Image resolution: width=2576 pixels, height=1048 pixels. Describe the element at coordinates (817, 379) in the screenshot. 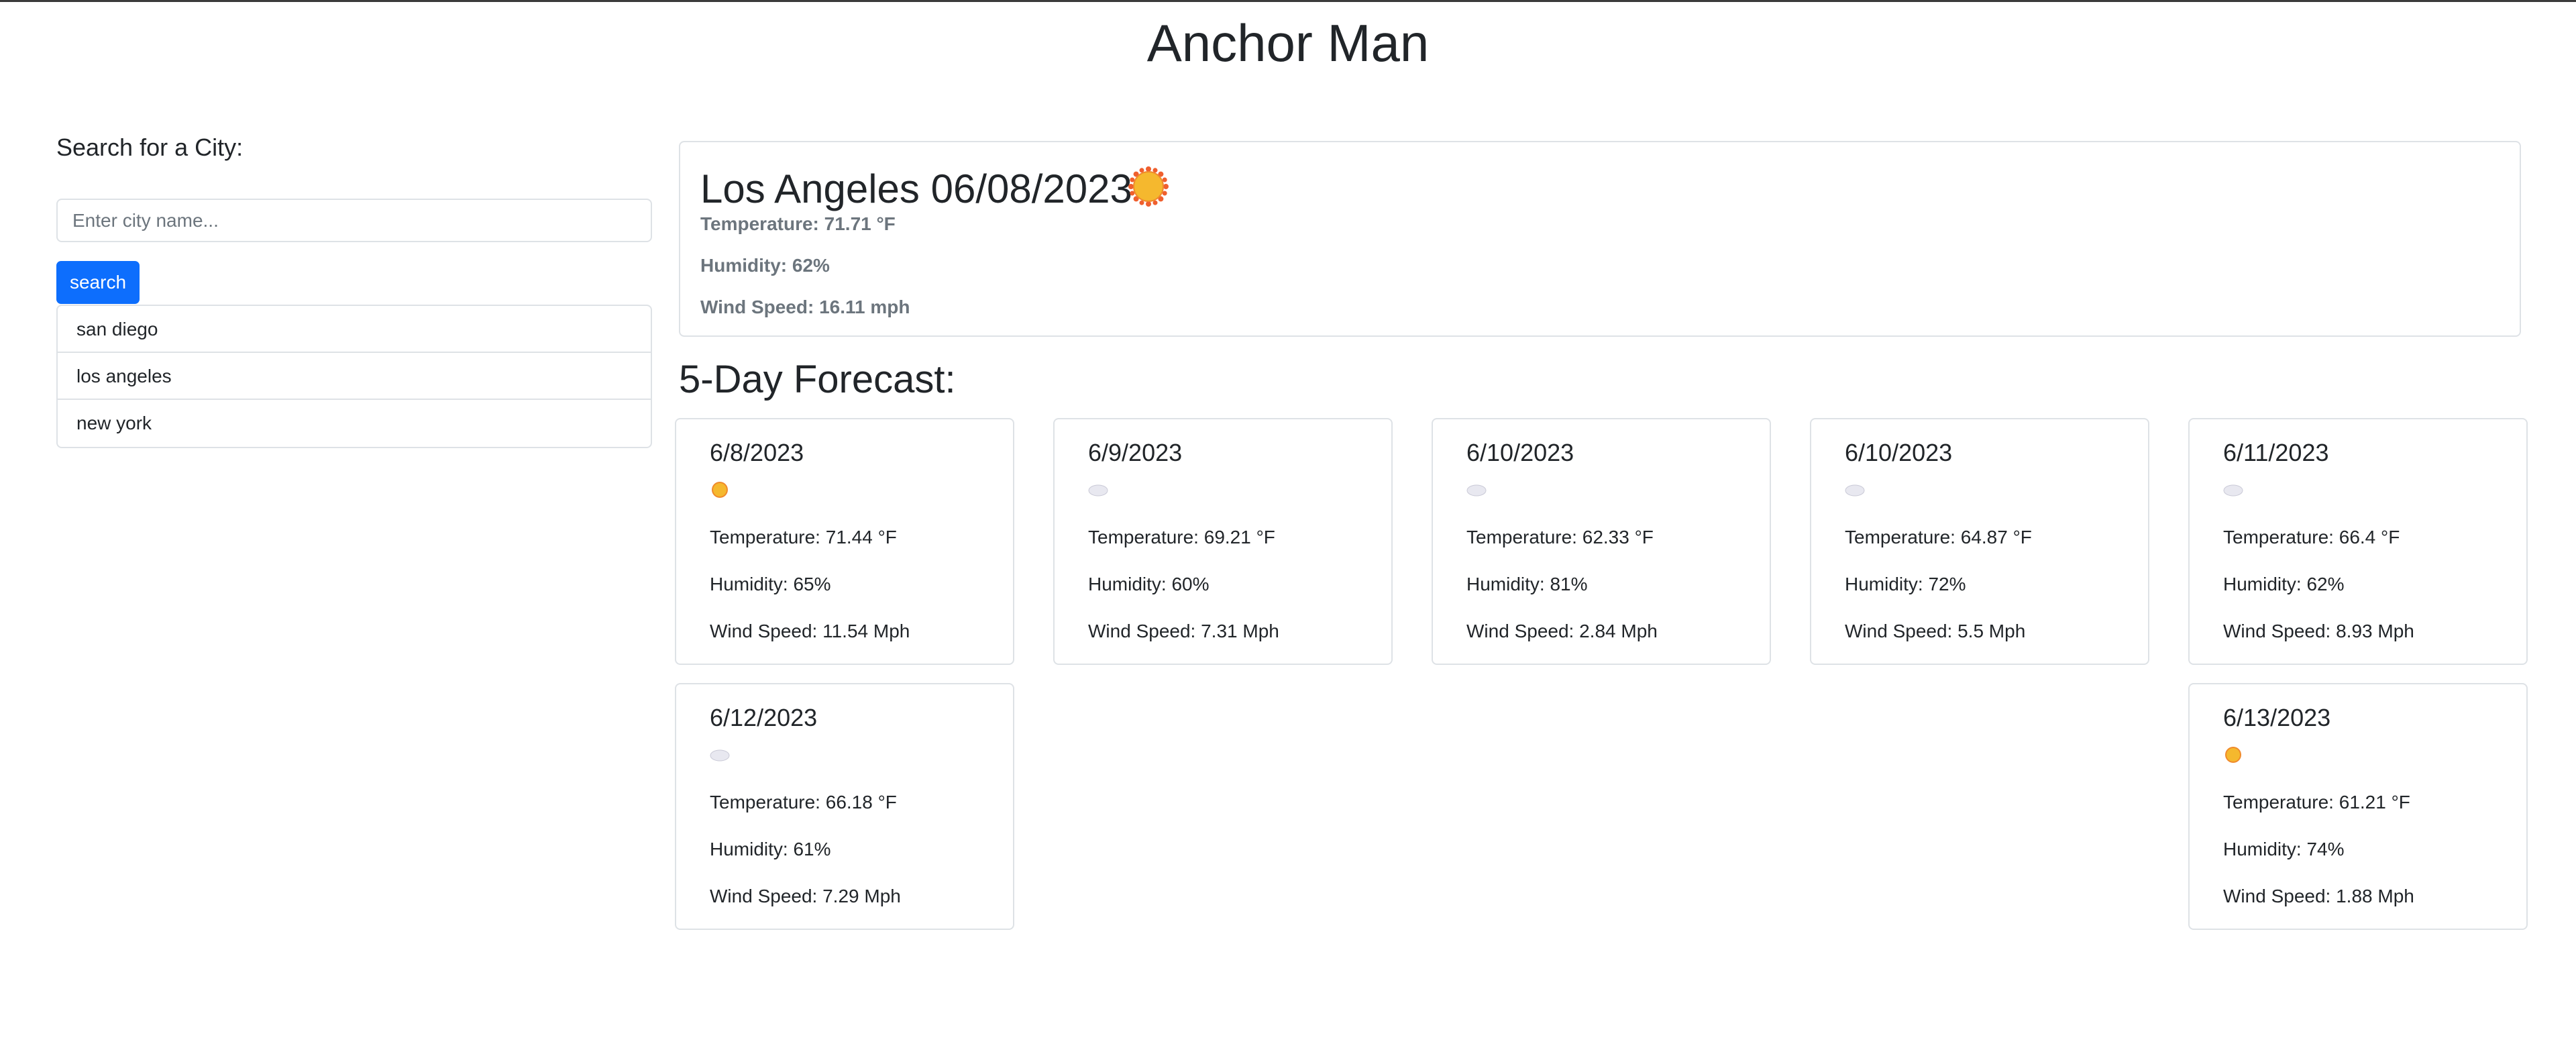

I see `forecast-heading: 5-Day Forecast:` at that location.